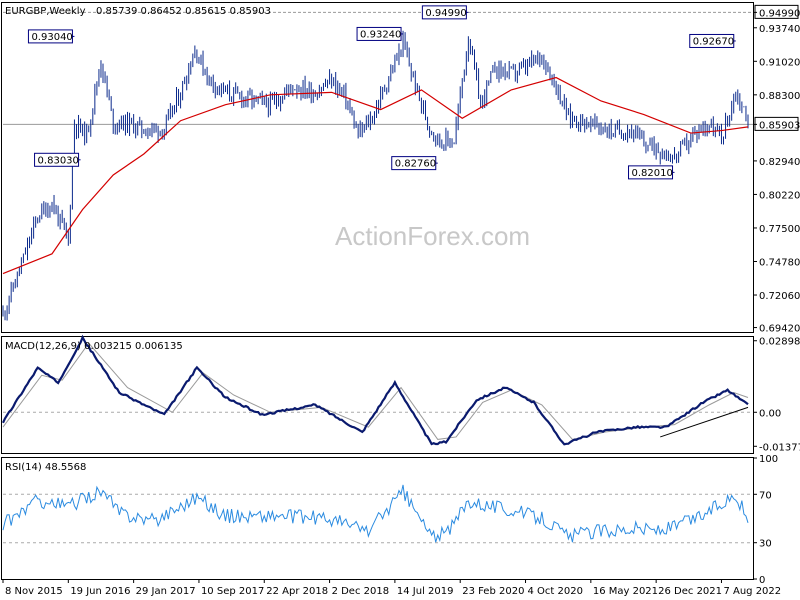 The width and height of the screenshot is (800, 600). What do you see at coordinates (45, 11) in the screenshot?
I see `symbol-label: EURGBP,Weekly` at bounding box center [45, 11].